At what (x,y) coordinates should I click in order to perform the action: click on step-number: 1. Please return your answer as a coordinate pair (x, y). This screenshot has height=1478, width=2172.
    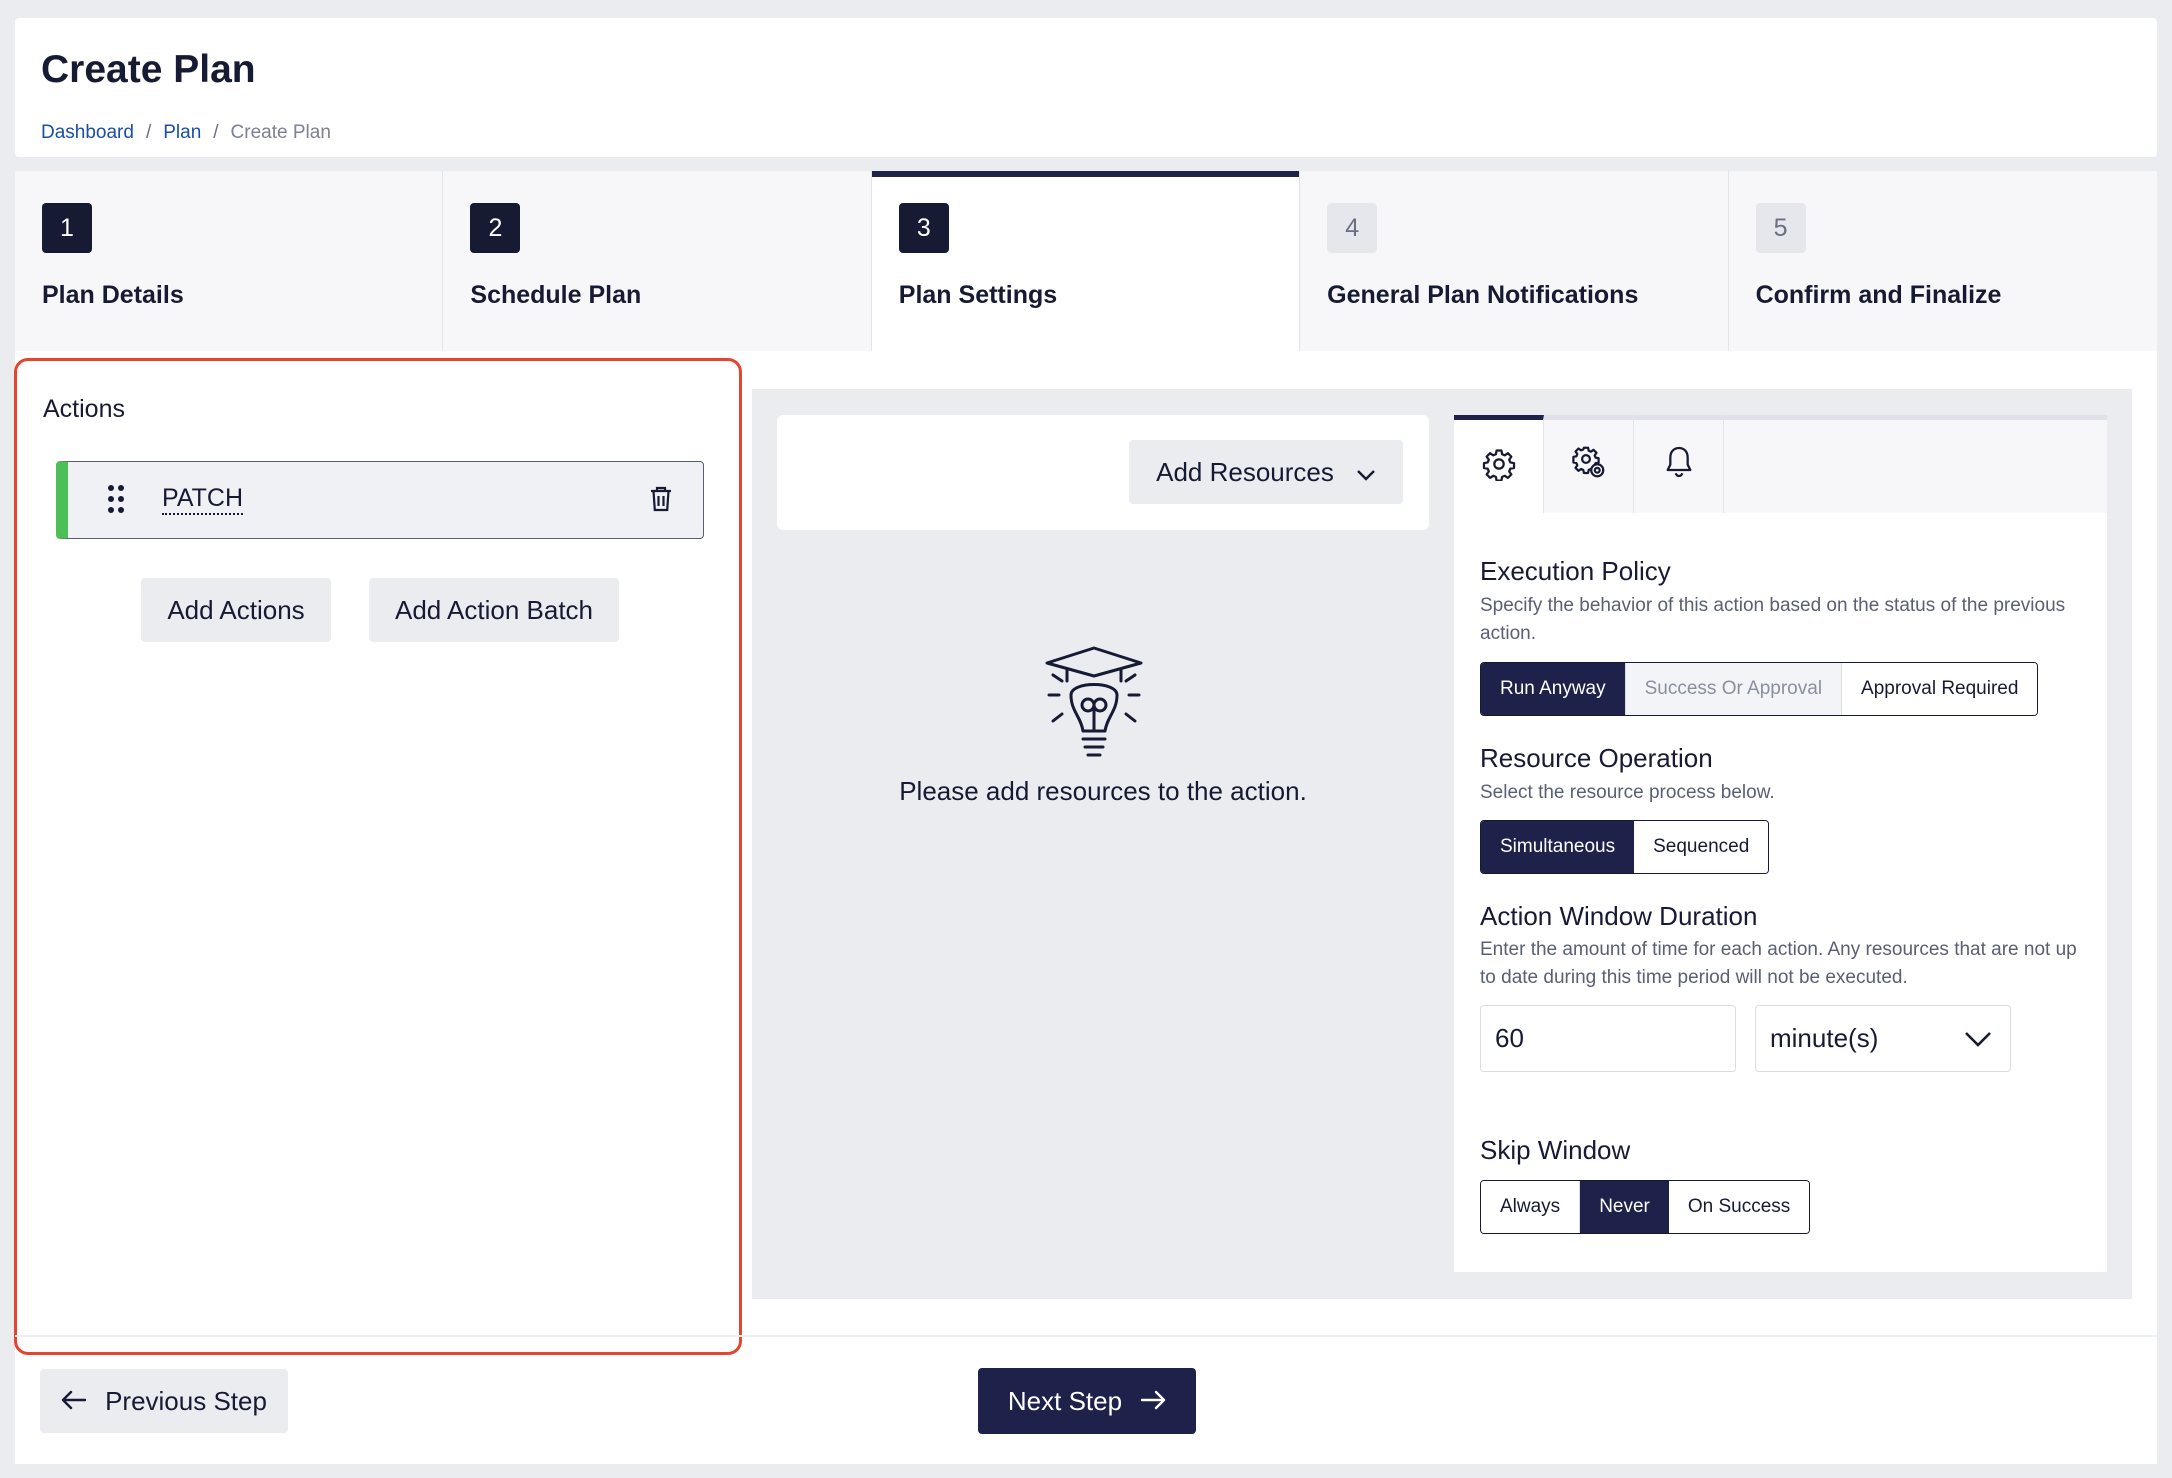
    Looking at the image, I should click on (67, 228).